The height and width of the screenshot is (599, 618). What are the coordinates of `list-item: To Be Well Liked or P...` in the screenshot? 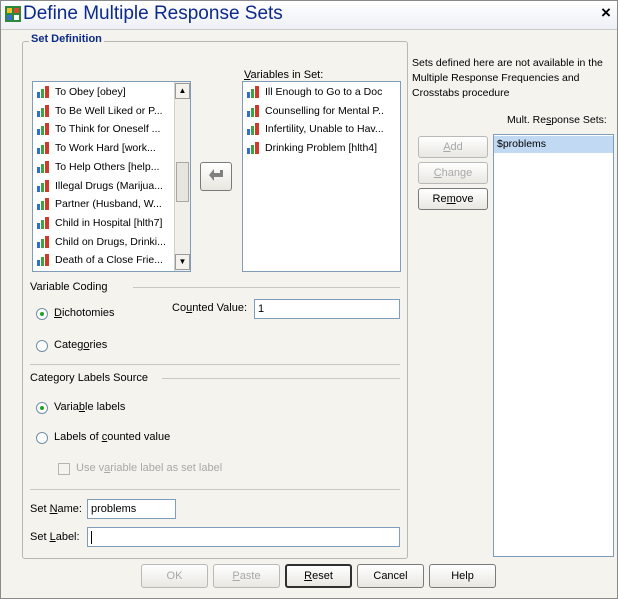 It's located at (103, 111).